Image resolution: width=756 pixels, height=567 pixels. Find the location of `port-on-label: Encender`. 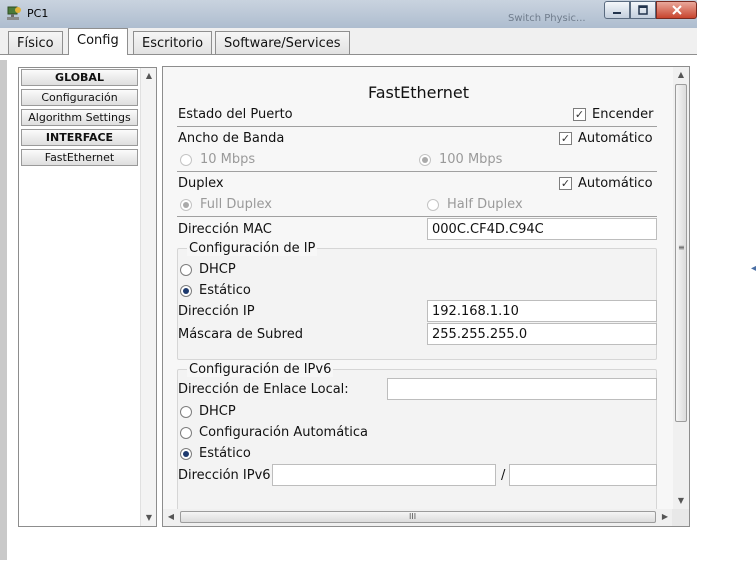

port-on-label: Encender is located at coordinates (623, 114).